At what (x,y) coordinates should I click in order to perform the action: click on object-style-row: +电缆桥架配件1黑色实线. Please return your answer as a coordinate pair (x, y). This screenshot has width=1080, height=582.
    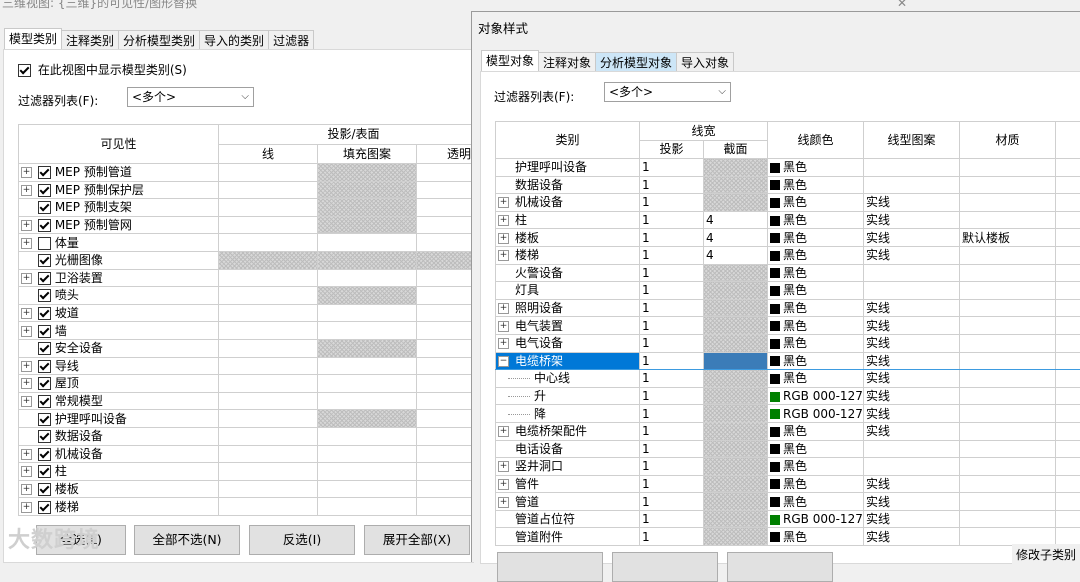
    Looking at the image, I should click on (788, 431).